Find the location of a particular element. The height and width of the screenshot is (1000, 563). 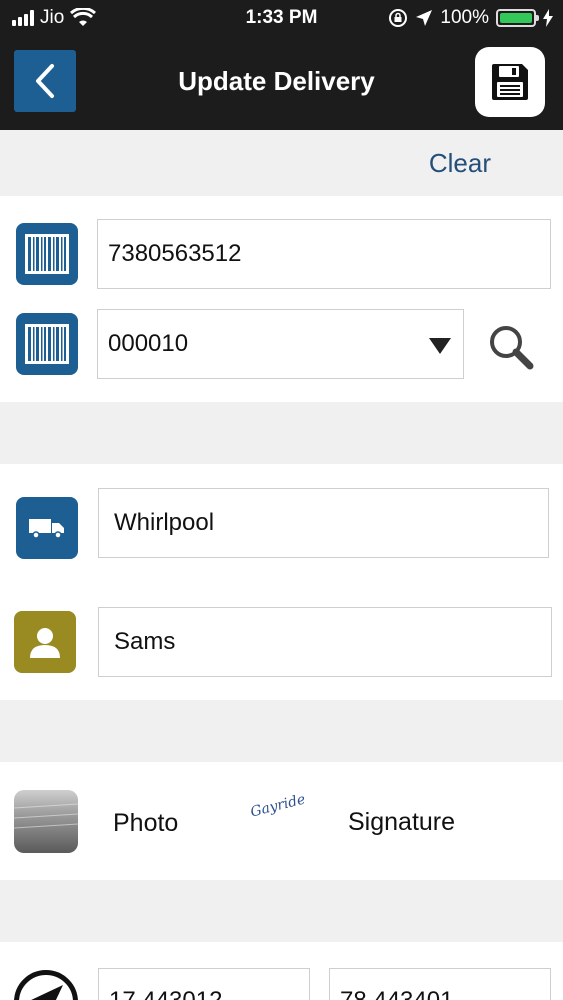

signature-text: Gayride is located at coordinates (277, 806).